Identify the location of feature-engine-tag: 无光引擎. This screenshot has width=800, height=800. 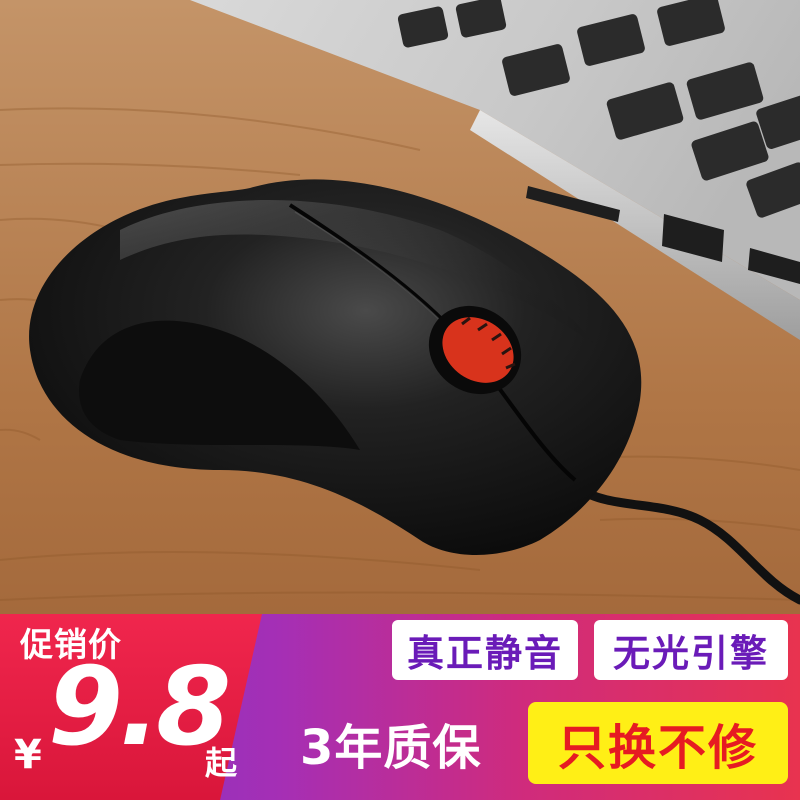
(691, 650).